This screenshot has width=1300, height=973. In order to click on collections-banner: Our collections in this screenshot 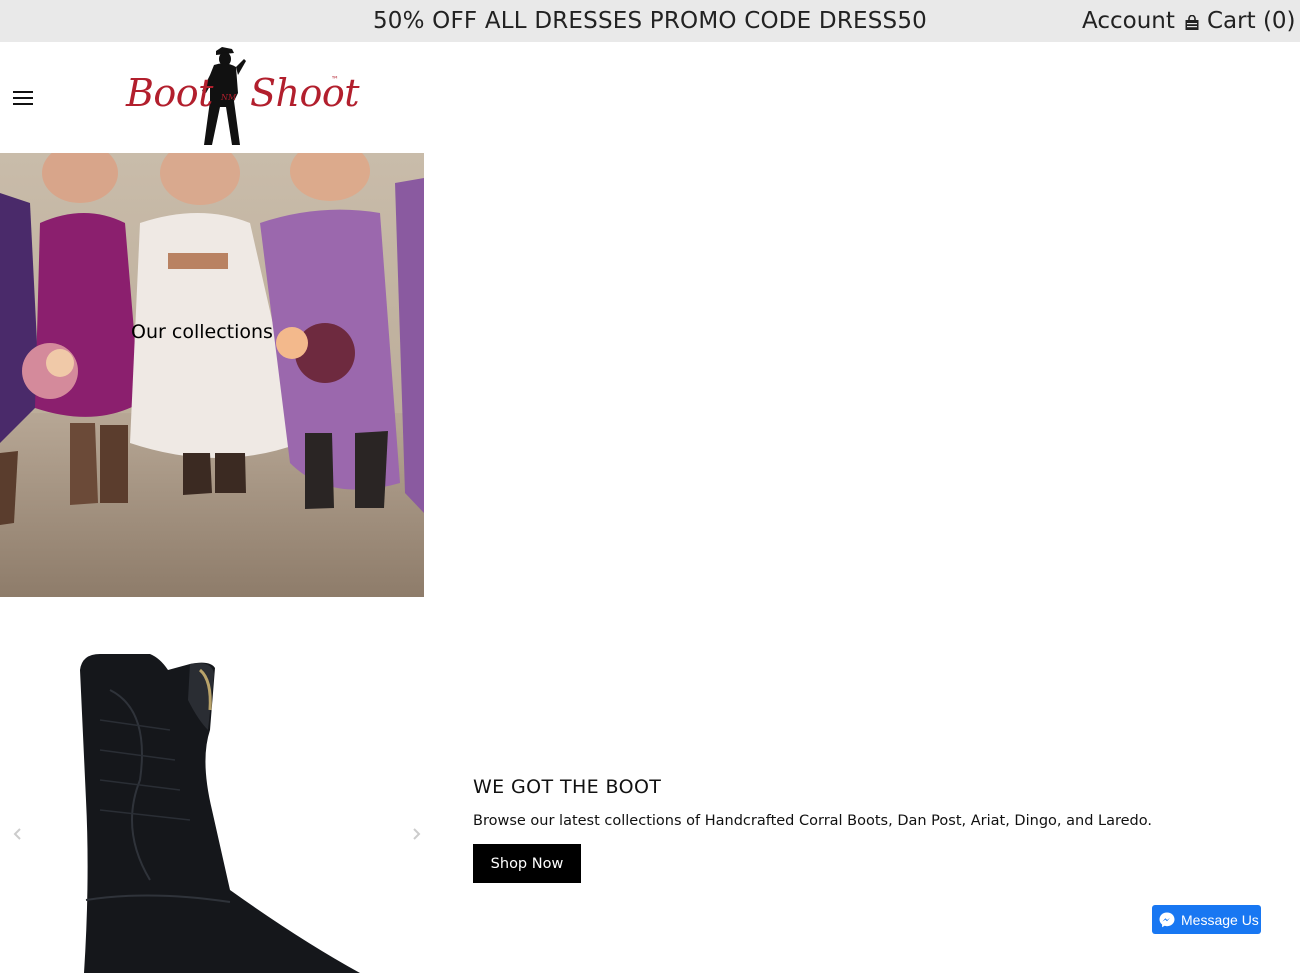, I will do `click(212, 375)`.